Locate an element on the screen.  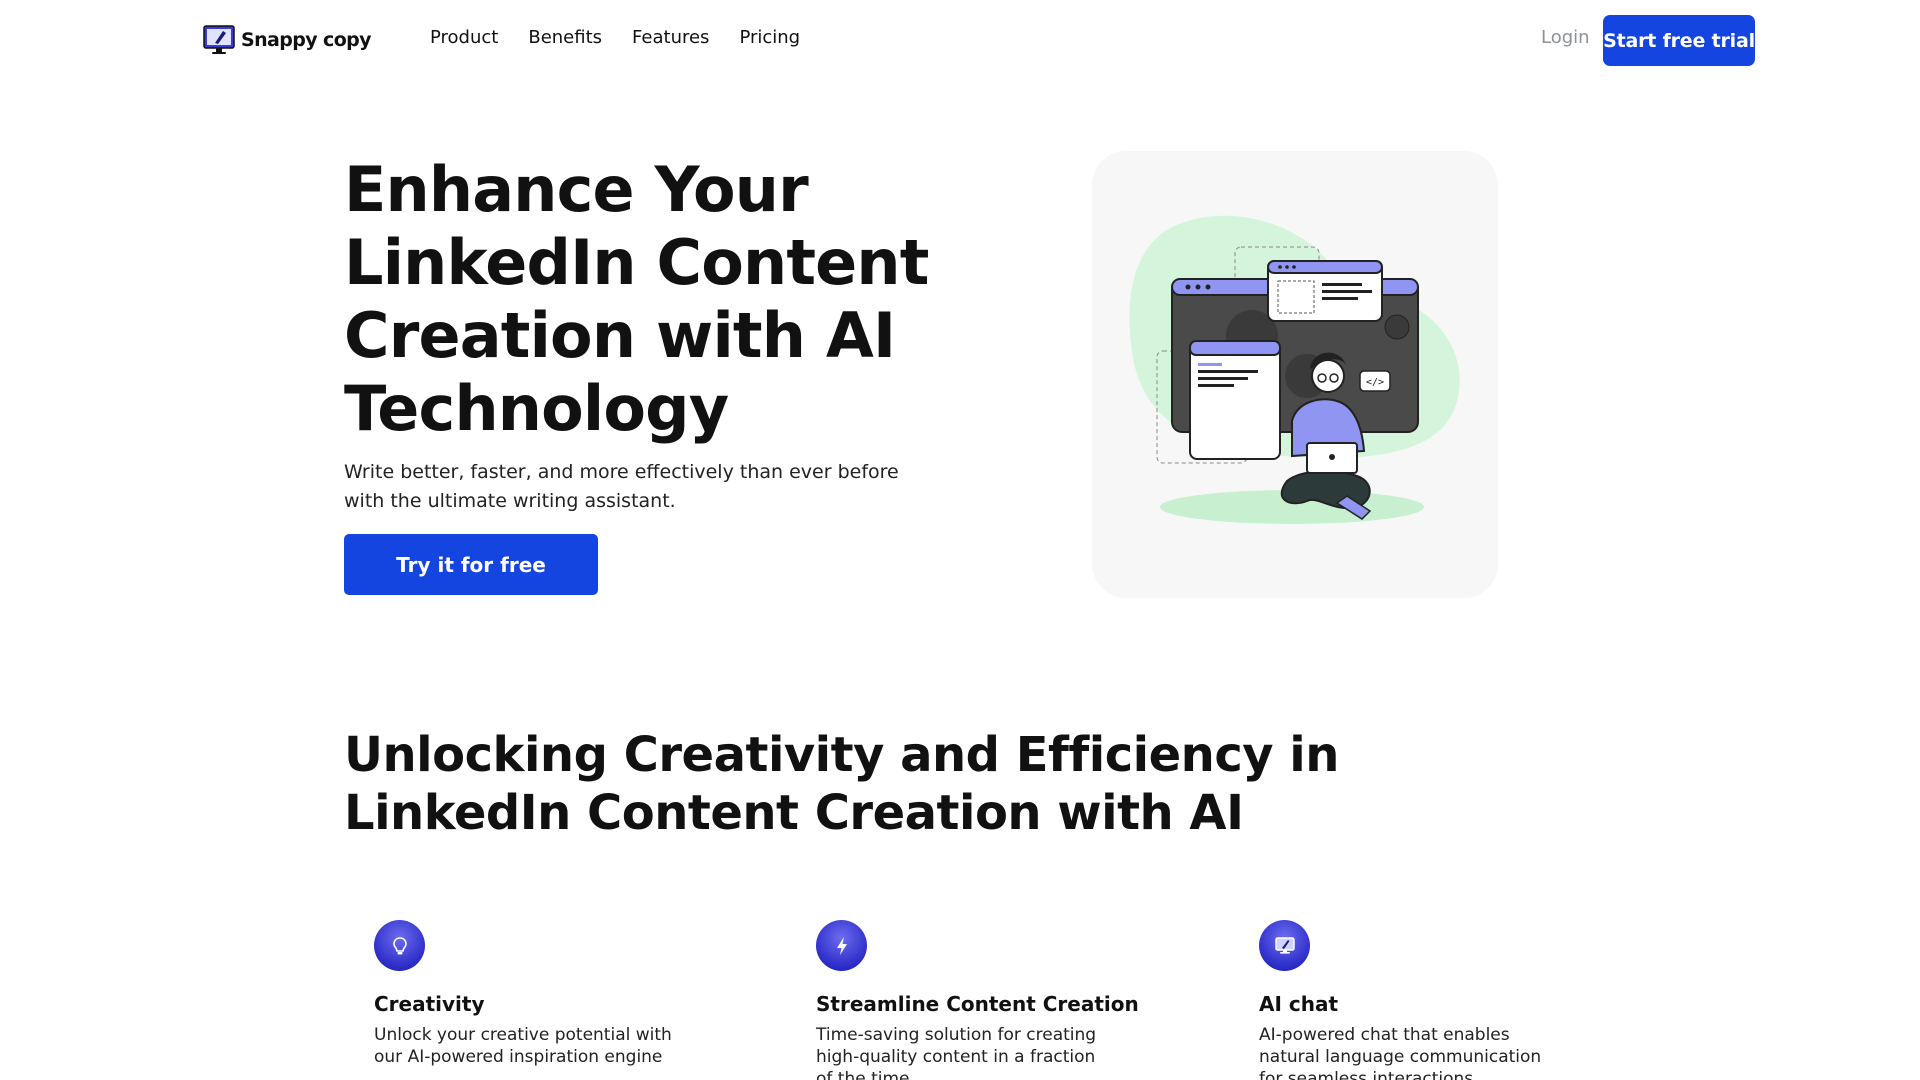
hero-illustration-card: </> is located at coordinates (1295, 374).